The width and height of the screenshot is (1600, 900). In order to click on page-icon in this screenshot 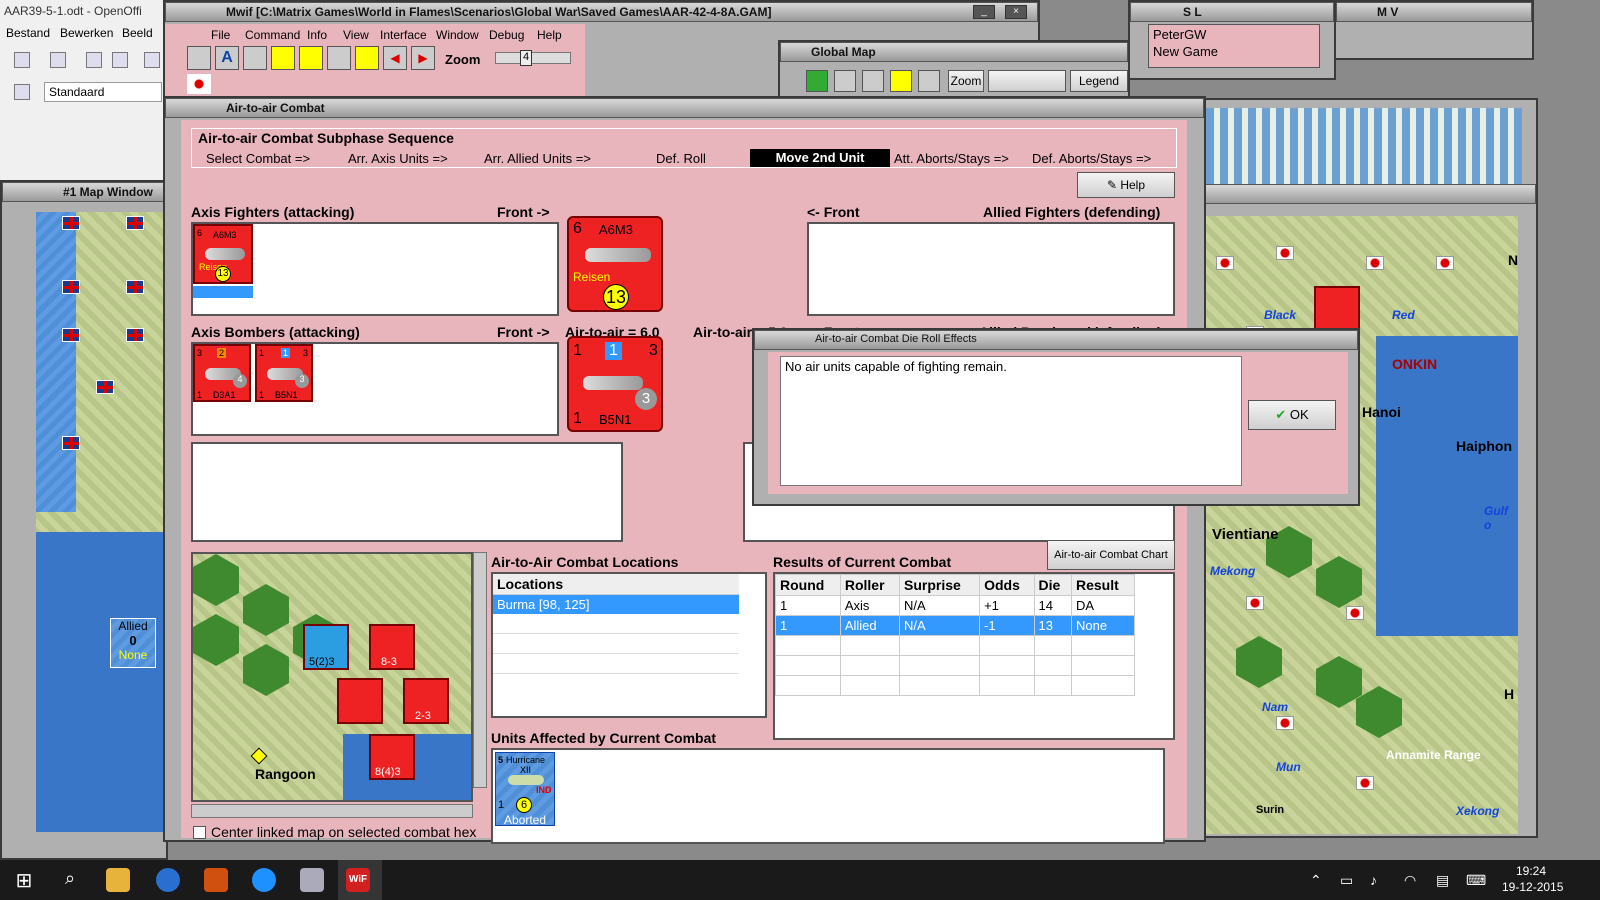, I will do `click(311, 58)`.